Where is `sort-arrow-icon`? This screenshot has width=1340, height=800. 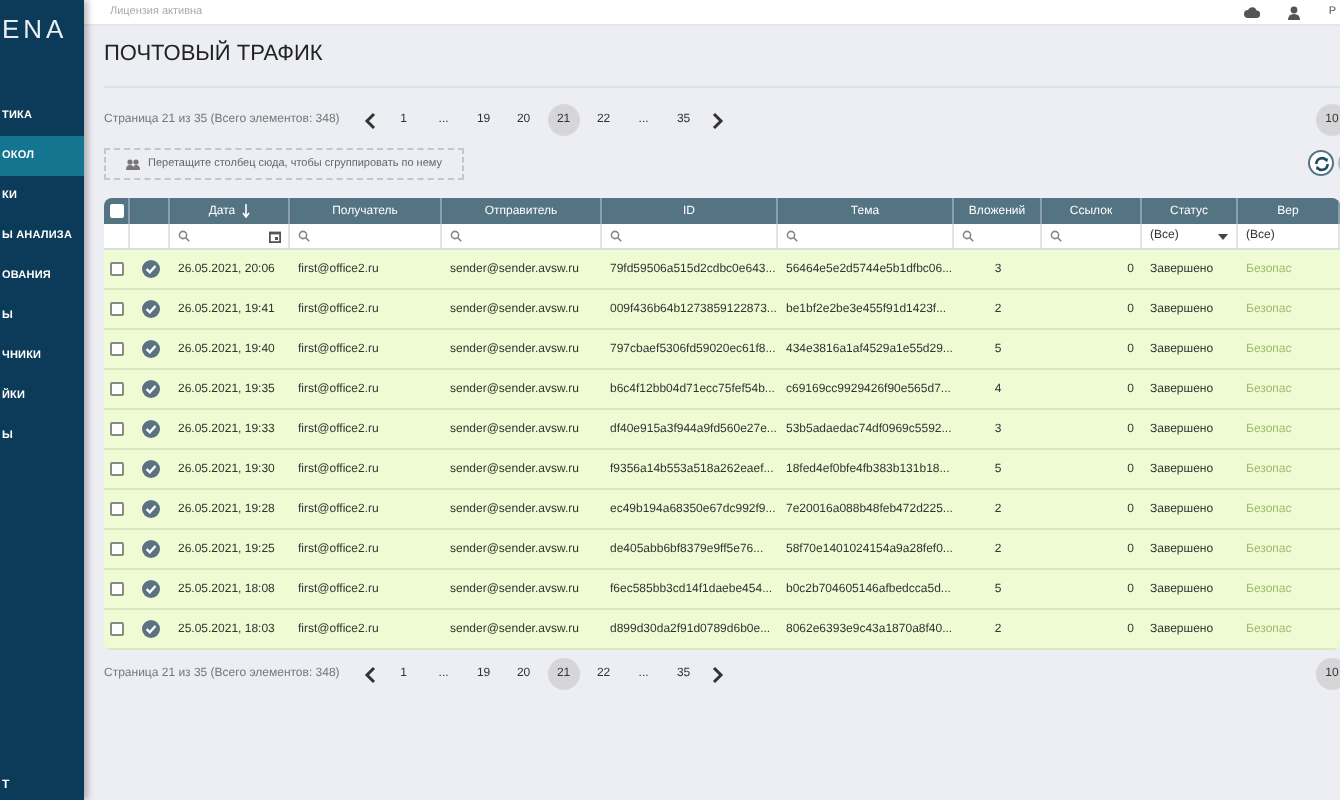 sort-arrow-icon is located at coordinates (245, 211).